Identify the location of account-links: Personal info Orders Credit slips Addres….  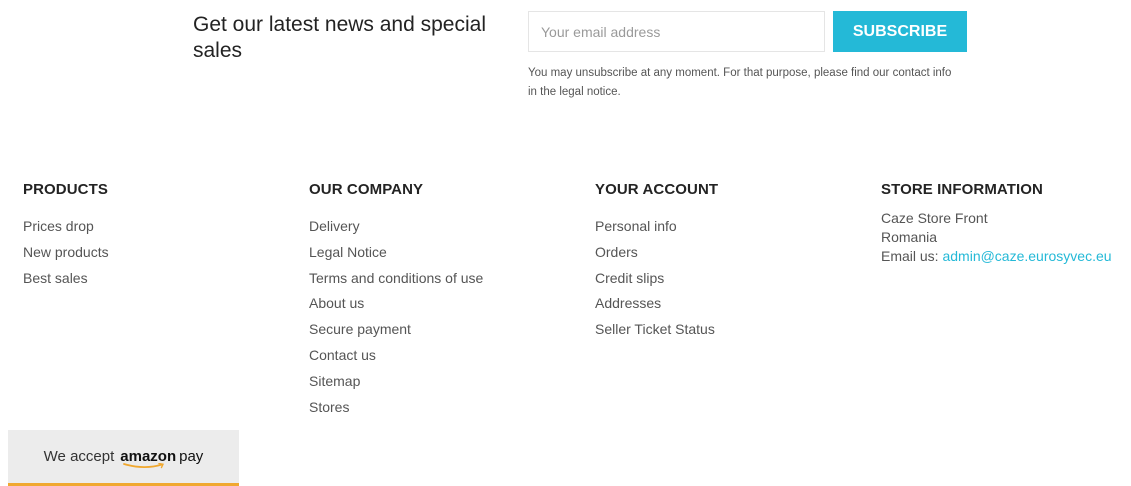
(656, 278).